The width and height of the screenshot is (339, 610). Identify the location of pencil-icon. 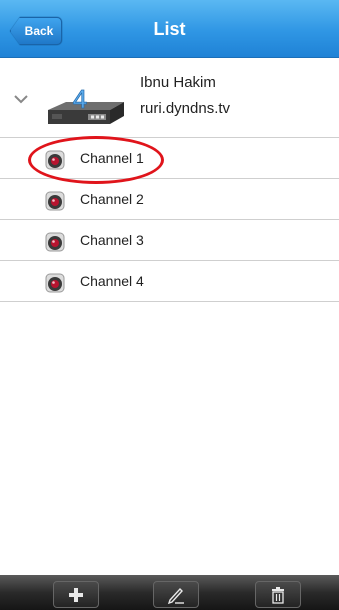
(175, 595).